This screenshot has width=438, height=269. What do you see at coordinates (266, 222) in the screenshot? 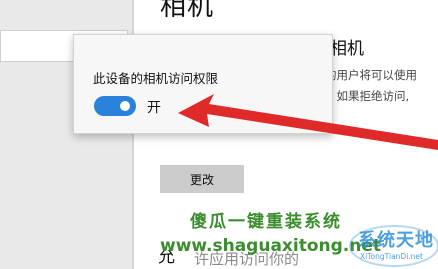
I see `watermark-text: 傻瓜一键重装系统` at bounding box center [266, 222].